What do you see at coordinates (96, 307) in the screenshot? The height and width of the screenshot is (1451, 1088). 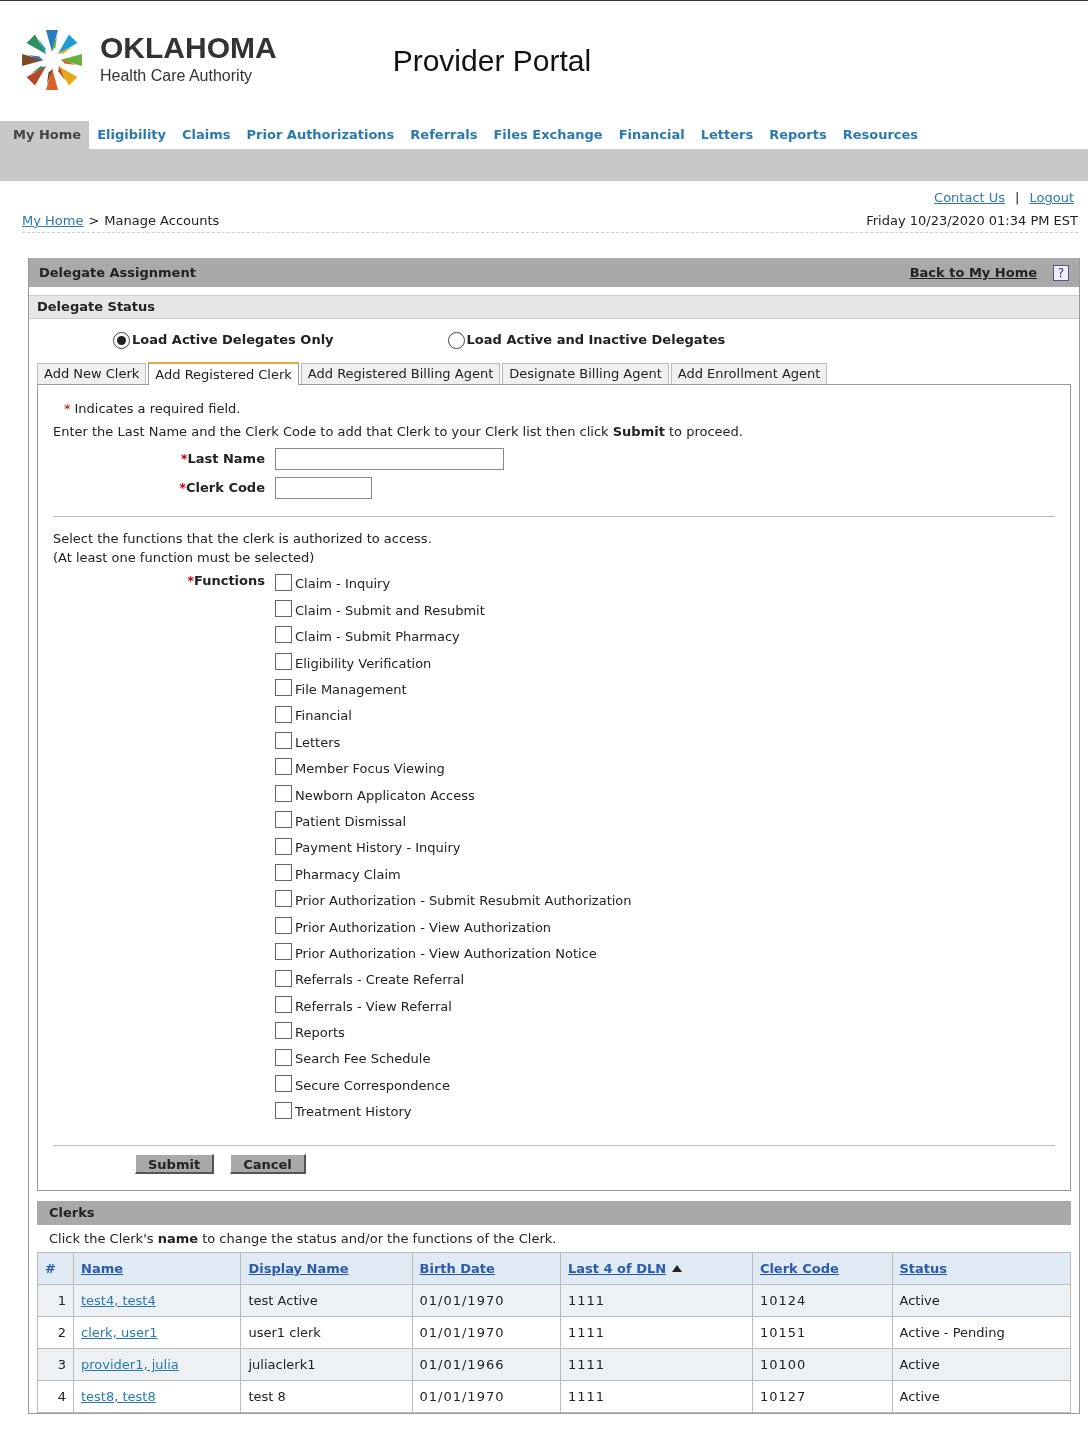 I see `section-title: Delegate Status` at bounding box center [96, 307].